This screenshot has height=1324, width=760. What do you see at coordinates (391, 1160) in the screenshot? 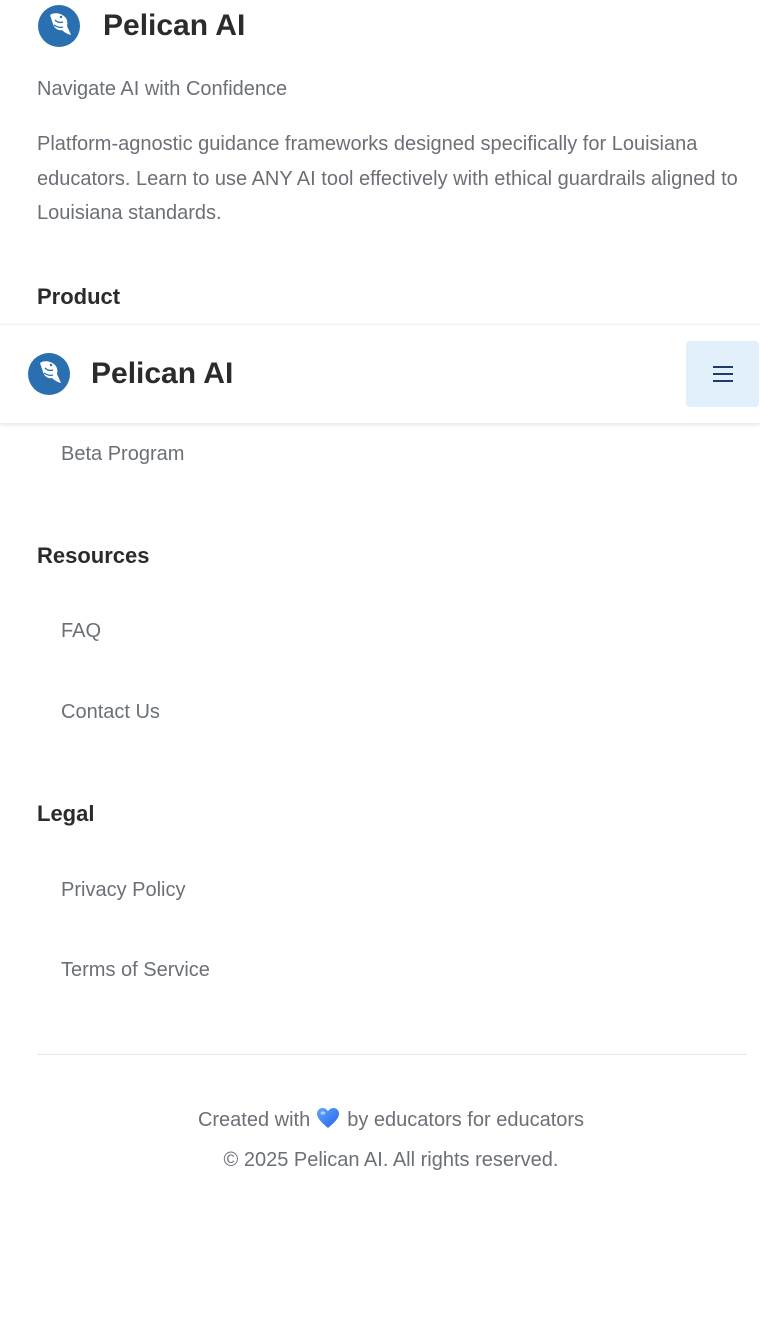
I see `copyright-text: © 2025 Pelican AI. All rights reserved.` at bounding box center [391, 1160].